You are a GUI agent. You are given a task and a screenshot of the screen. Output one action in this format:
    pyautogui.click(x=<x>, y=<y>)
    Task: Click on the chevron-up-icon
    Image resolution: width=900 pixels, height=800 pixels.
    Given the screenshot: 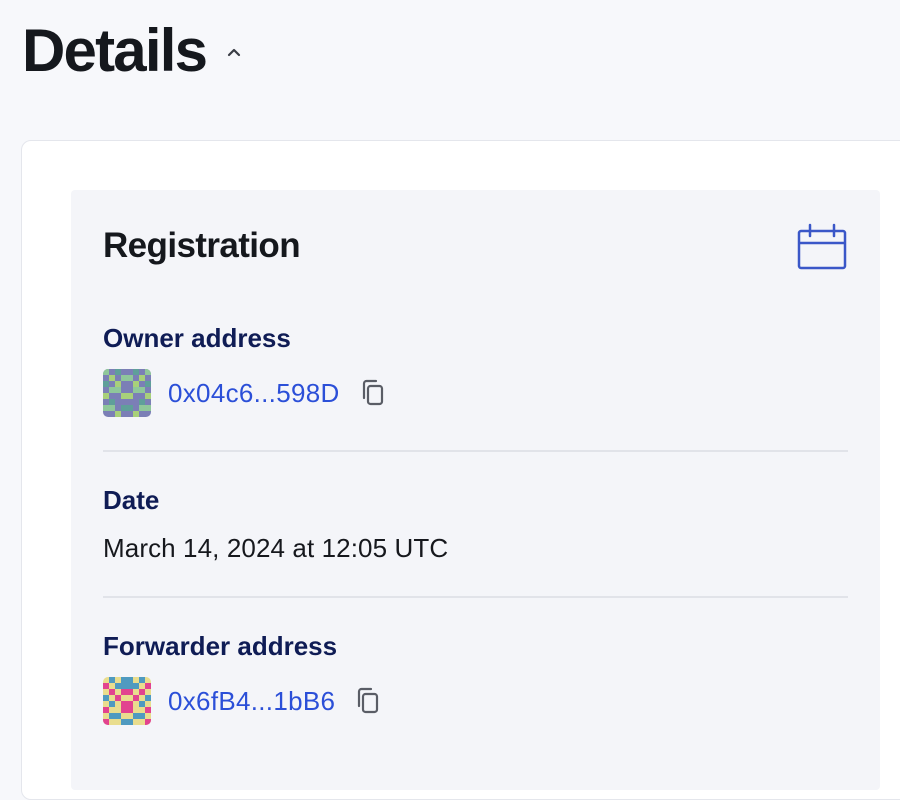 What is the action you would take?
    pyautogui.click(x=234, y=52)
    